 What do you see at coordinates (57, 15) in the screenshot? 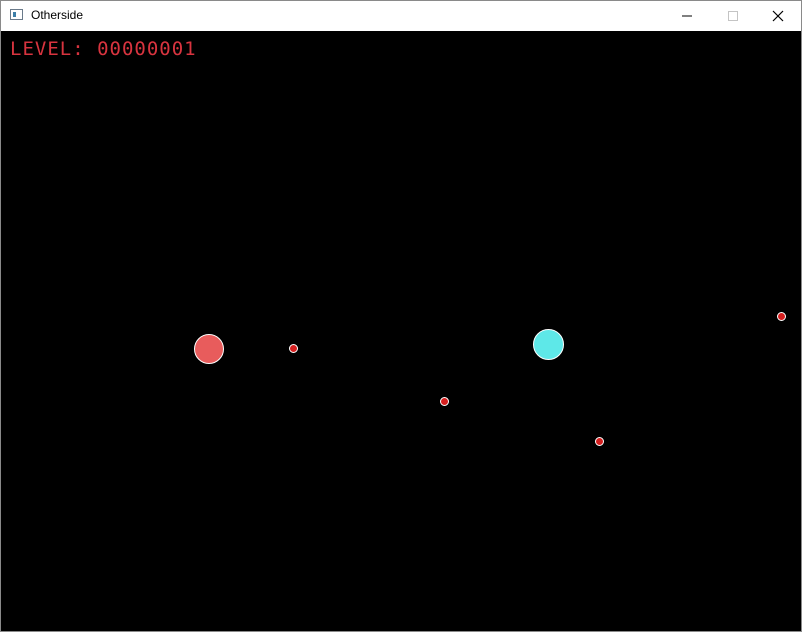
I see `window-title: Otherside` at bounding box center [57, 15].